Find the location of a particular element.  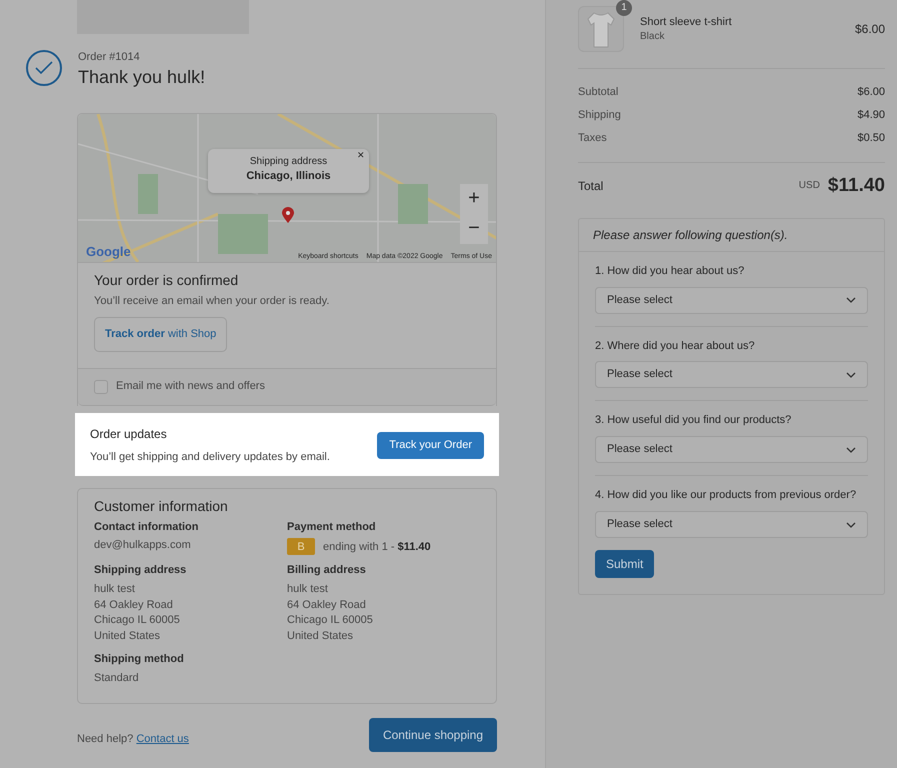

survey-title: Please answer following question(s). is located at coordinates (731, 235).